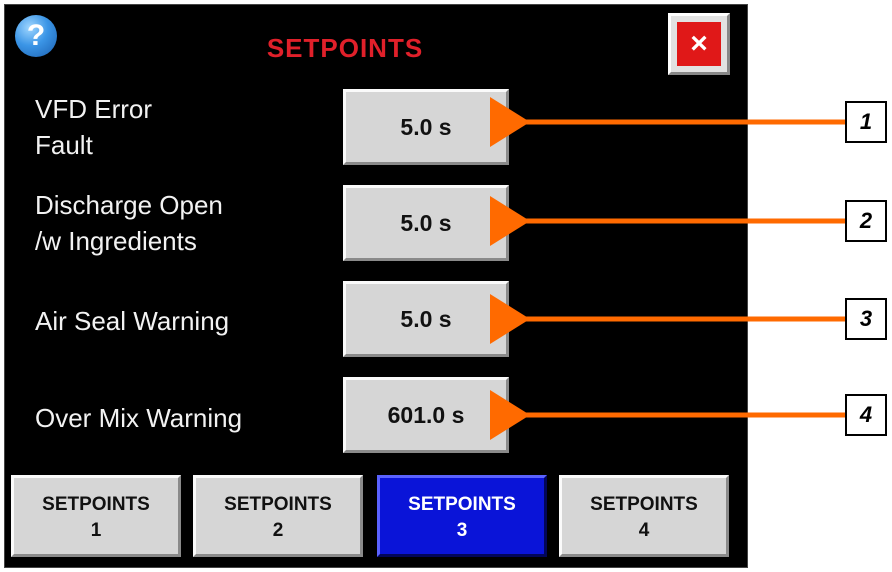 The image size is (892, 572). I want to click on callout-label-4: 4, so click(866, 415).